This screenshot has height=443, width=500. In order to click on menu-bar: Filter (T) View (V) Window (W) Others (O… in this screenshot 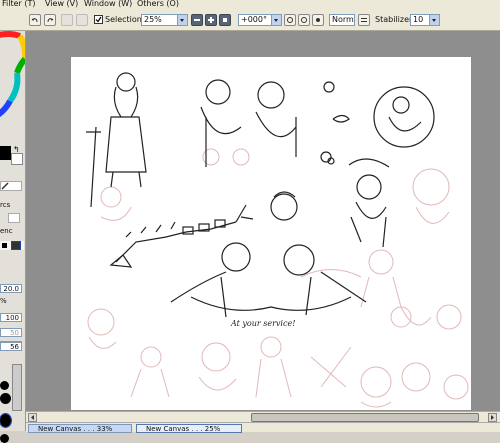, I will do `click(250, 5)`.